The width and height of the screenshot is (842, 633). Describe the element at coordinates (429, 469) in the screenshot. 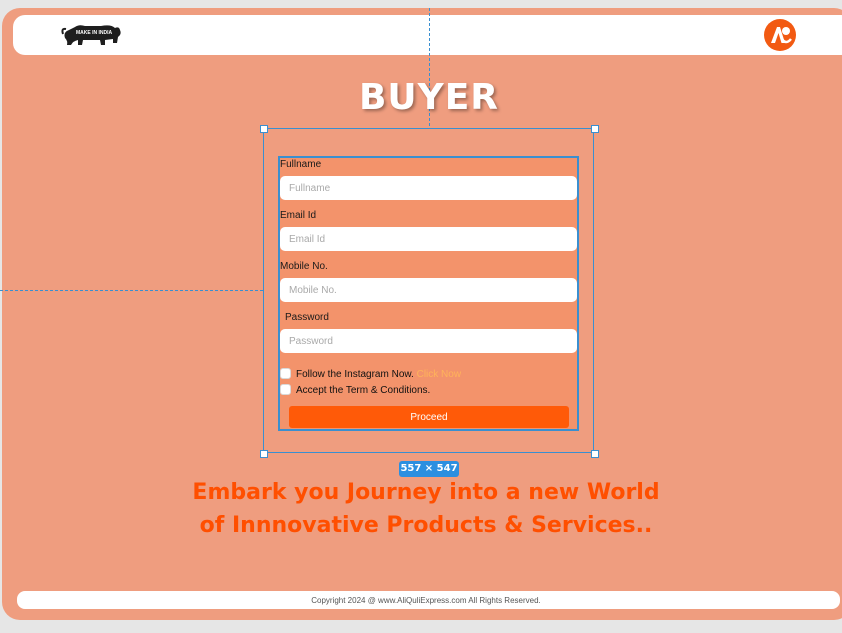

I see `selection-size-badge: 557 × 547` at that location.